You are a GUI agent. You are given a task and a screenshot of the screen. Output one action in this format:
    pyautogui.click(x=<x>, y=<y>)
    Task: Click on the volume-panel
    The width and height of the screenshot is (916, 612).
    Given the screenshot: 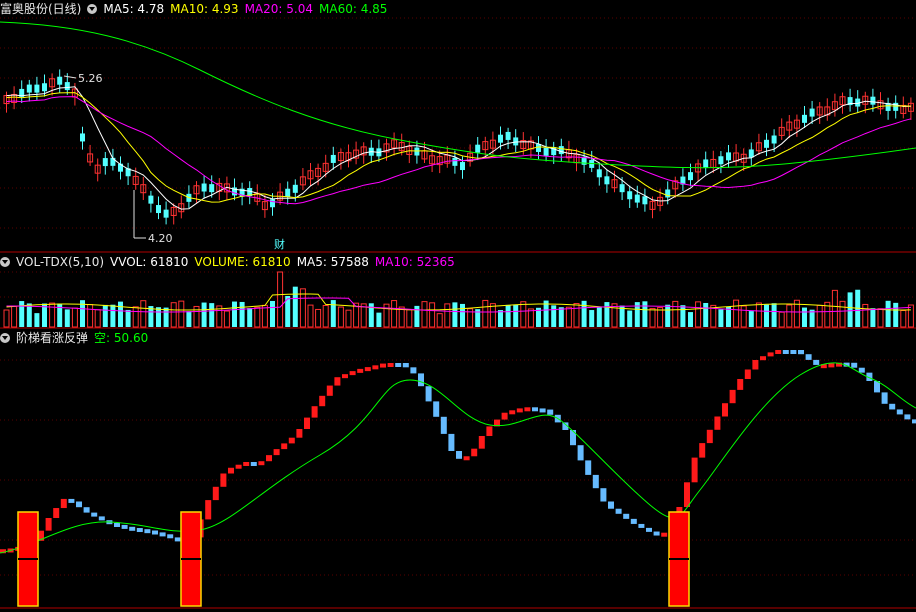 What is the action you would take?
    pyautogui.click(x=458, y=299)
    